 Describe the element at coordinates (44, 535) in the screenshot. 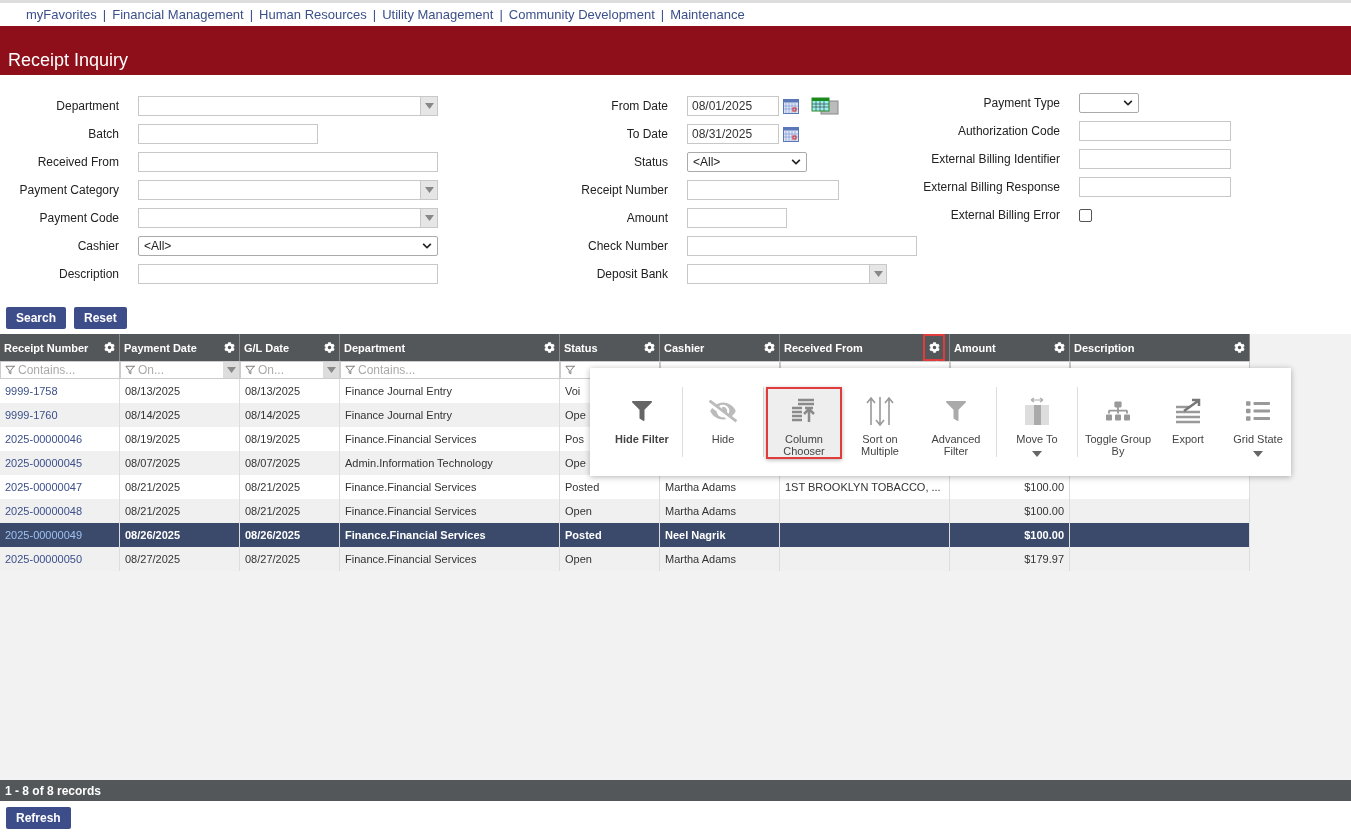

I see `receipt-link: 2025-00000049` at that location.